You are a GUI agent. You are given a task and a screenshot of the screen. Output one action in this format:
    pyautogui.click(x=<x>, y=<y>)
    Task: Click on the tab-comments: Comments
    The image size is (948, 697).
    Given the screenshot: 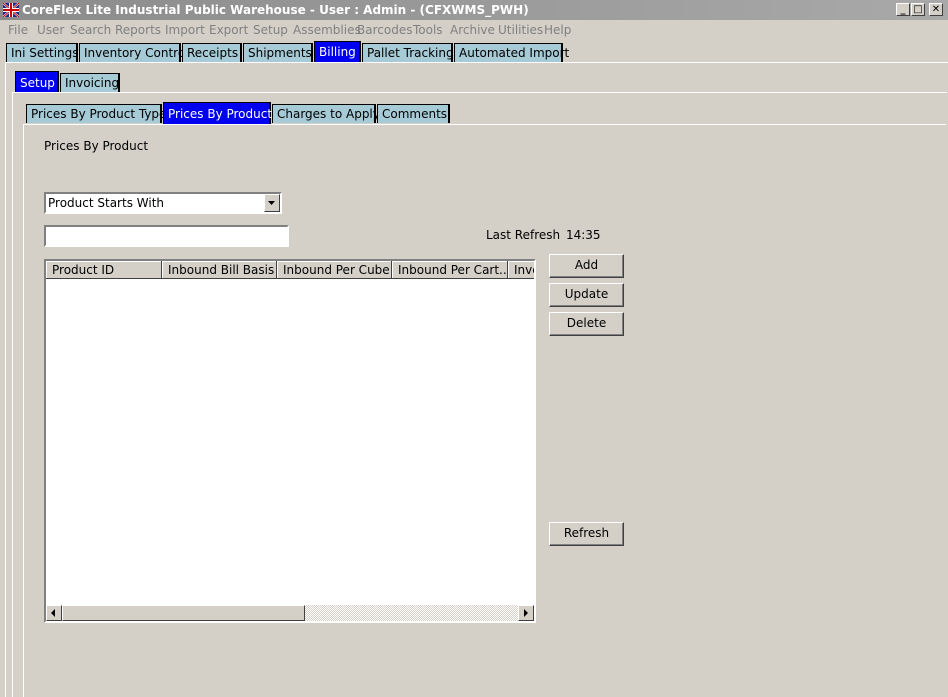 What is the action you would take?
    pyautogui.click(x=413, y=113)
    